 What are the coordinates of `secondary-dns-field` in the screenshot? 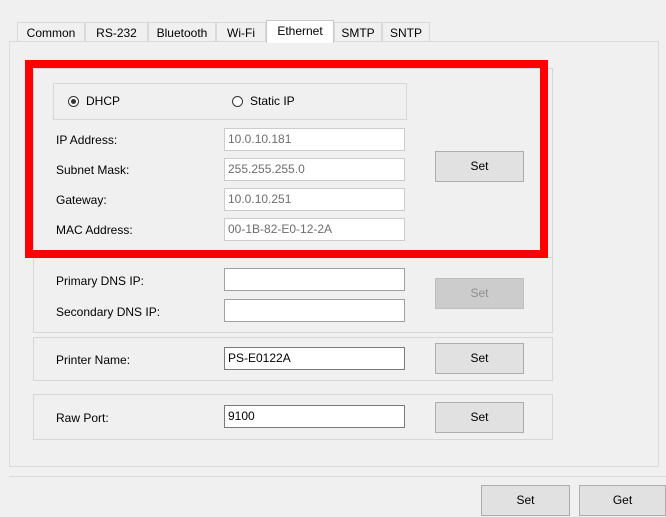 It's located at (314, 310).